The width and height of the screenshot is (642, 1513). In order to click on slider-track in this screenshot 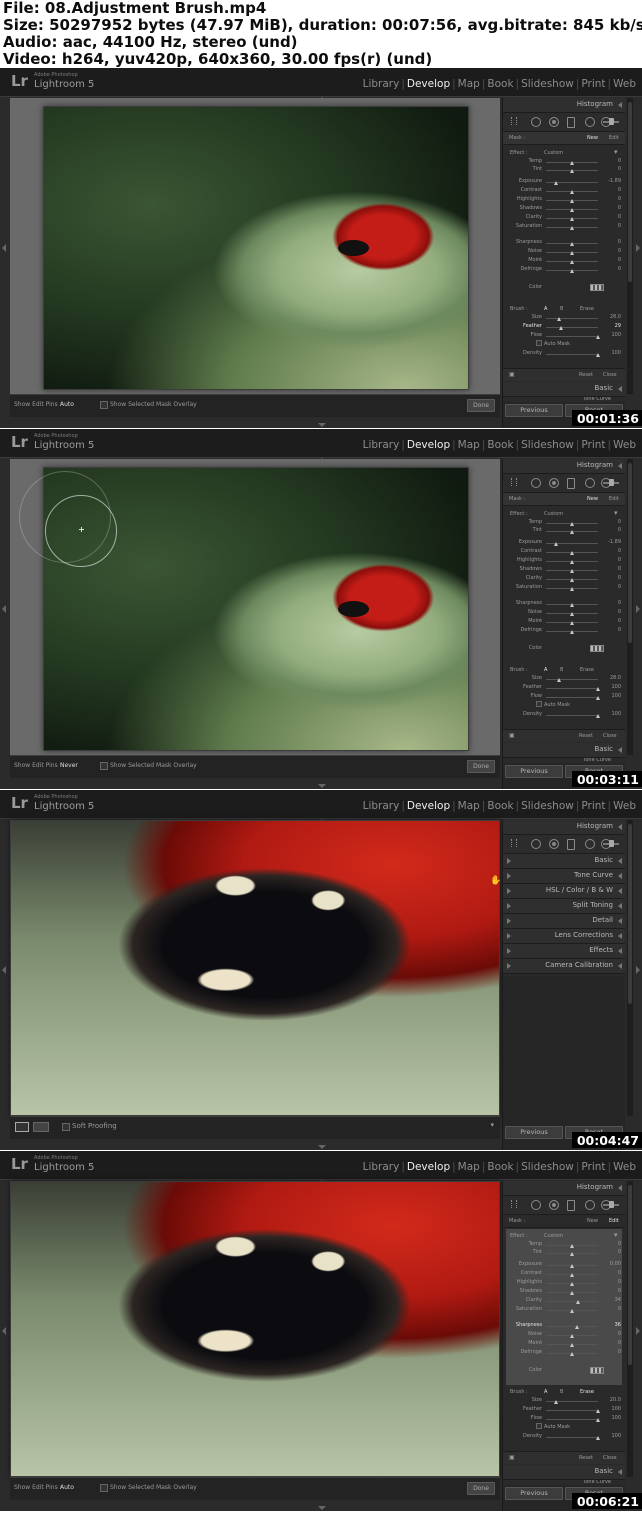, I will do `click(572, 1301)`.